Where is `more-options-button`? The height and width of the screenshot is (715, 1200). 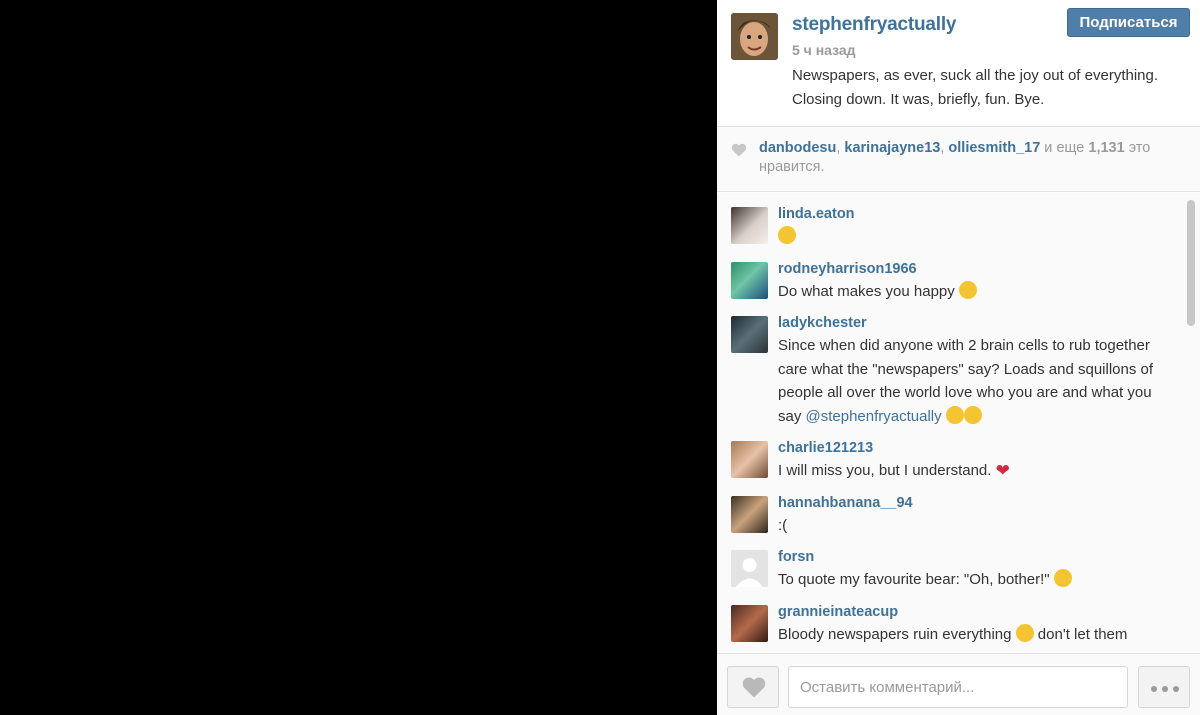 more-options-button is located at coordinates (1164, 687).